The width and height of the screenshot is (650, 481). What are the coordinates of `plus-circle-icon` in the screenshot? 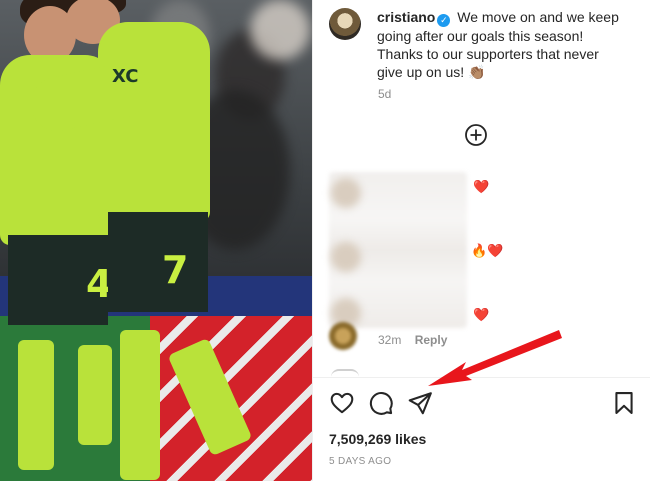 It's located at (476, 135).